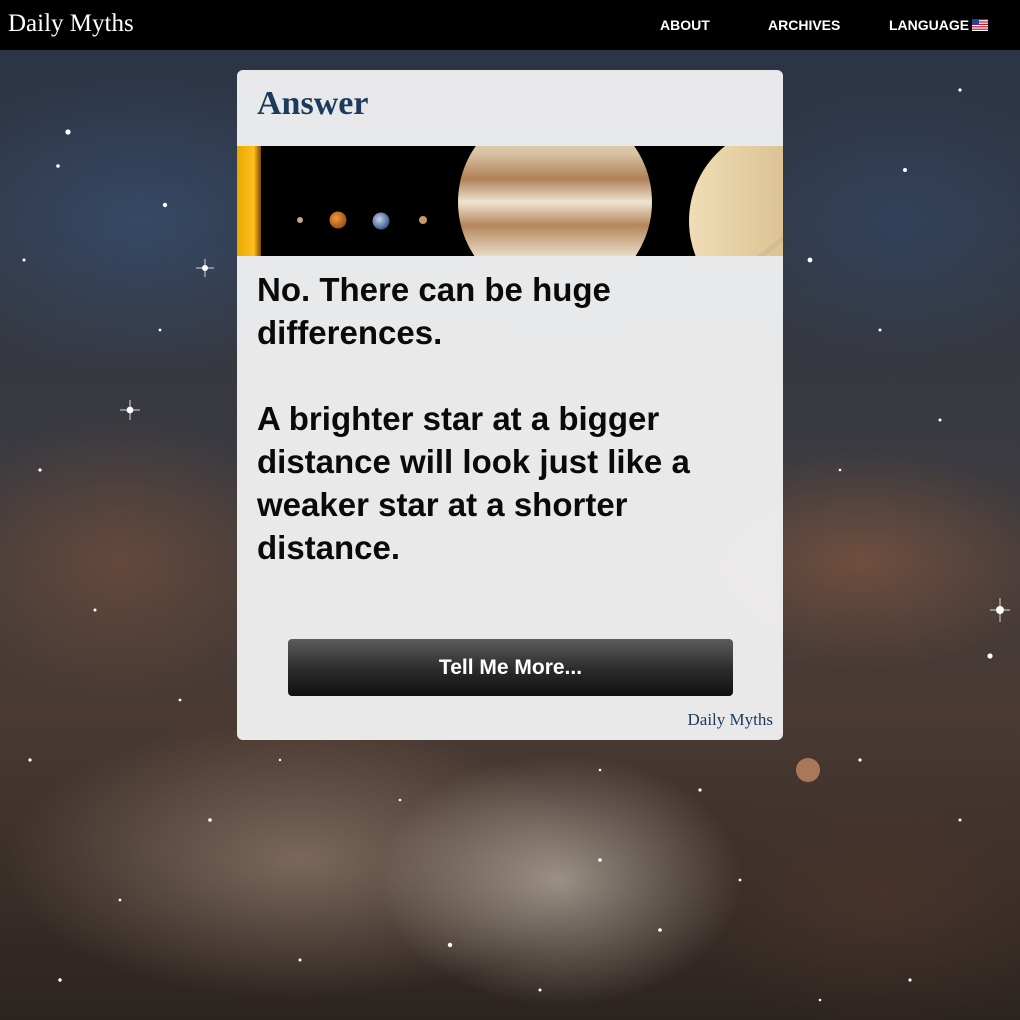 This screenshot has width=1020, height=1020. What do you see at coordinates (804, 25) in the screenshot?
I see `nav-archives: ARCHIVES` at bounding box center [804, 25].